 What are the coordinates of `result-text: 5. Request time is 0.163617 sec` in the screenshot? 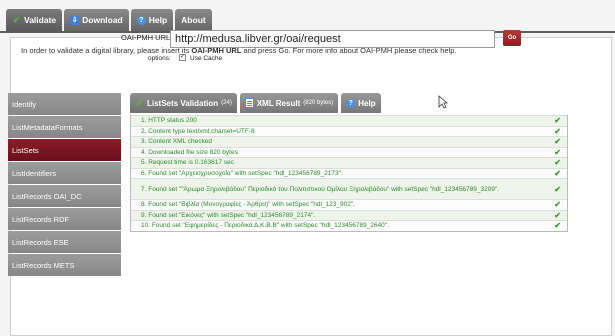 It's located at (187, 163).